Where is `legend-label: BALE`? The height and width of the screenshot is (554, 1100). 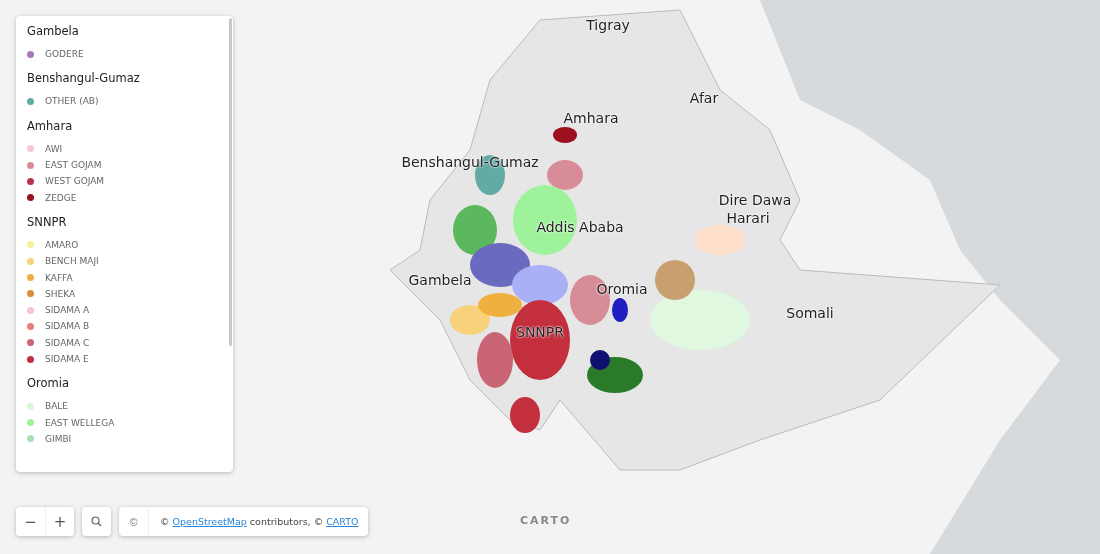 legend-label: BALE is located at coordinates (57, 406).